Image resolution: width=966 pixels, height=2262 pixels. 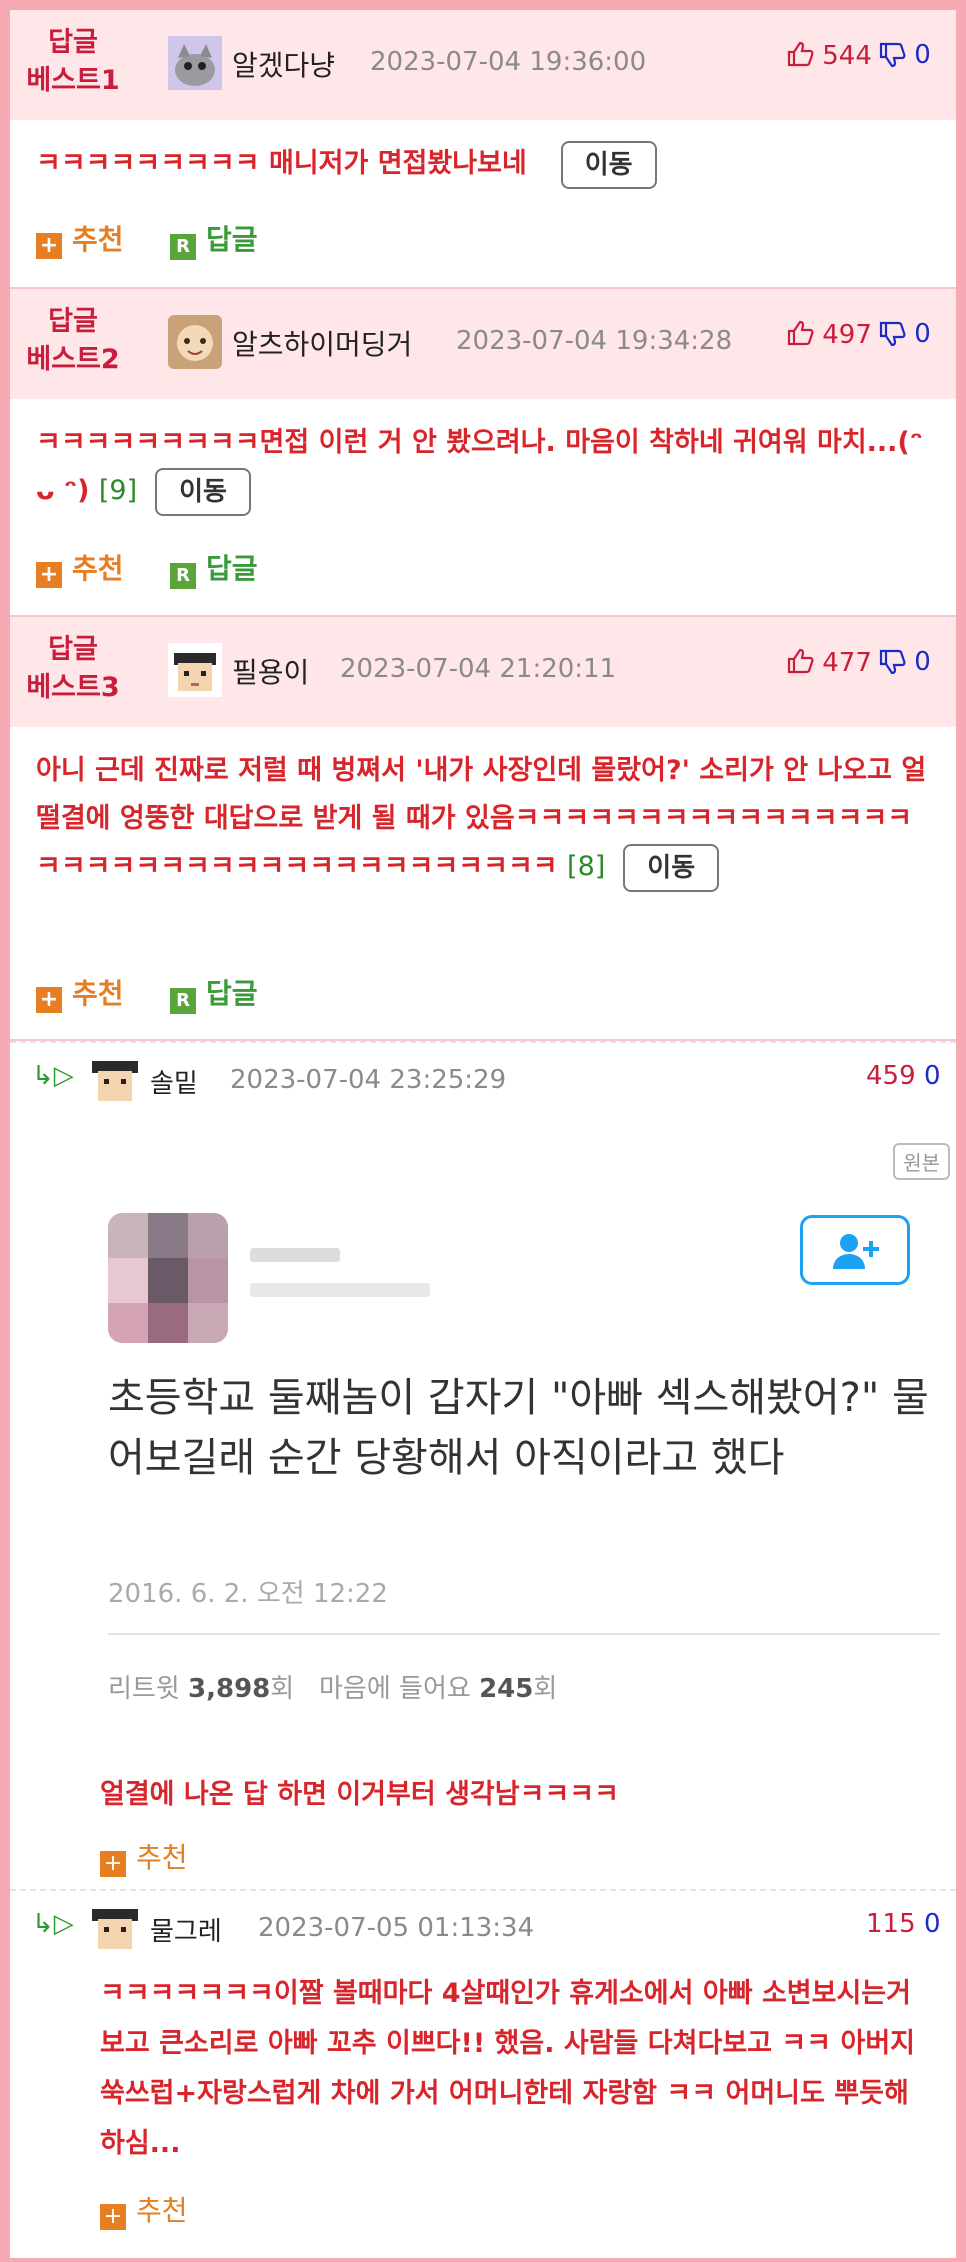 I want to click on best-label: 답글 베스트2, so click(x=73, y=340).